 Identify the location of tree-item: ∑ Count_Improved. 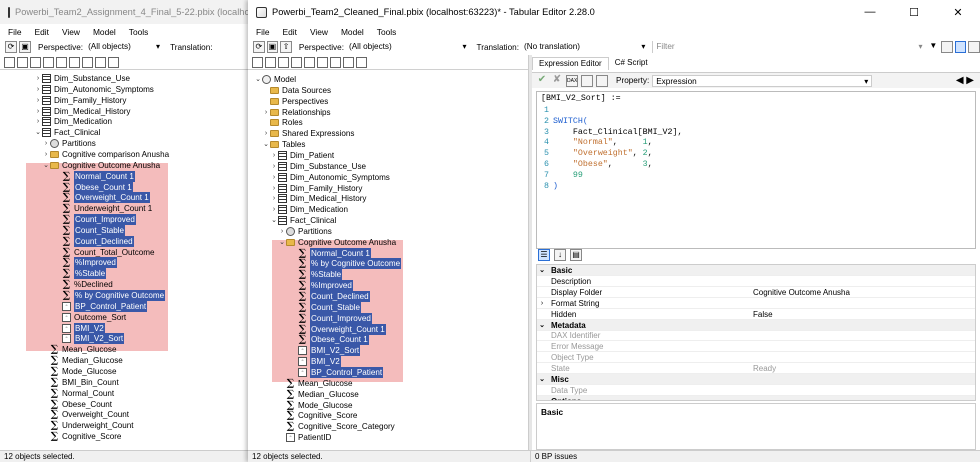
(95, 220).